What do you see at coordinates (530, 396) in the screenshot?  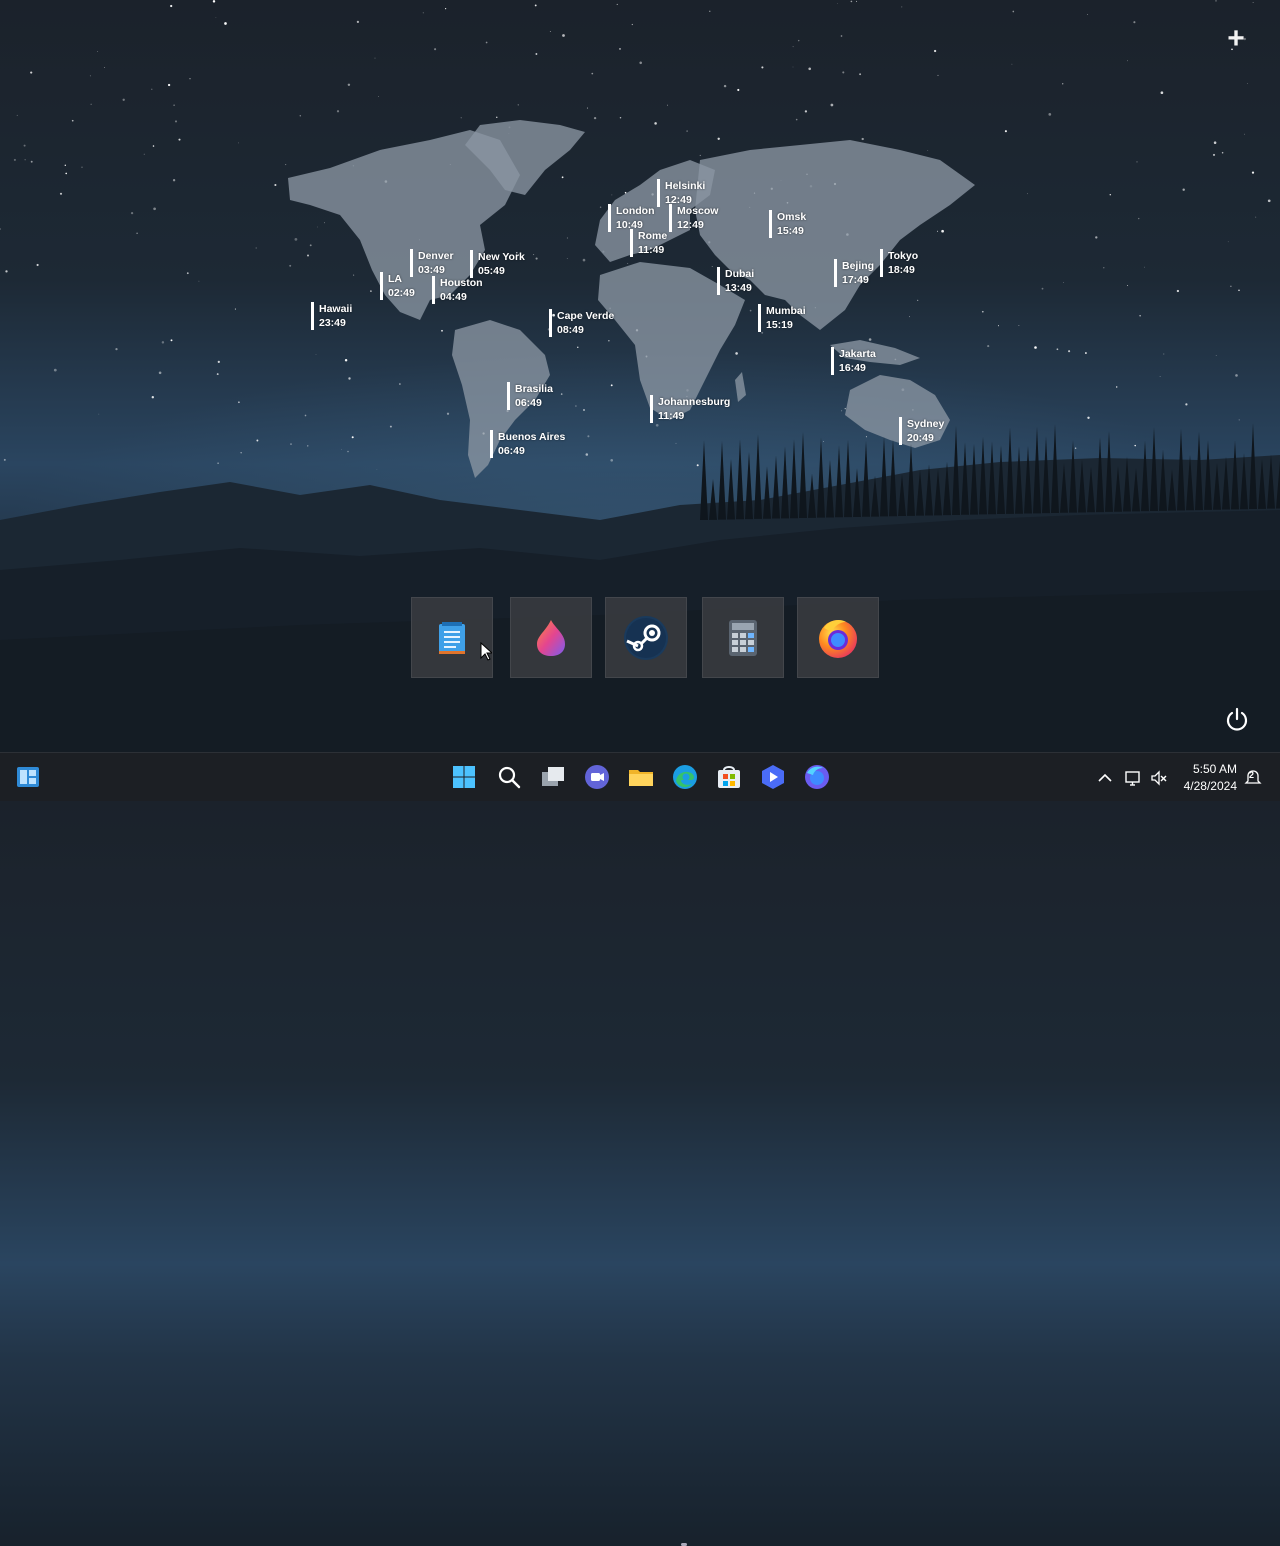 I see `clock-brasilia: Brasilia 06:49` at bounding box center [530, 396].